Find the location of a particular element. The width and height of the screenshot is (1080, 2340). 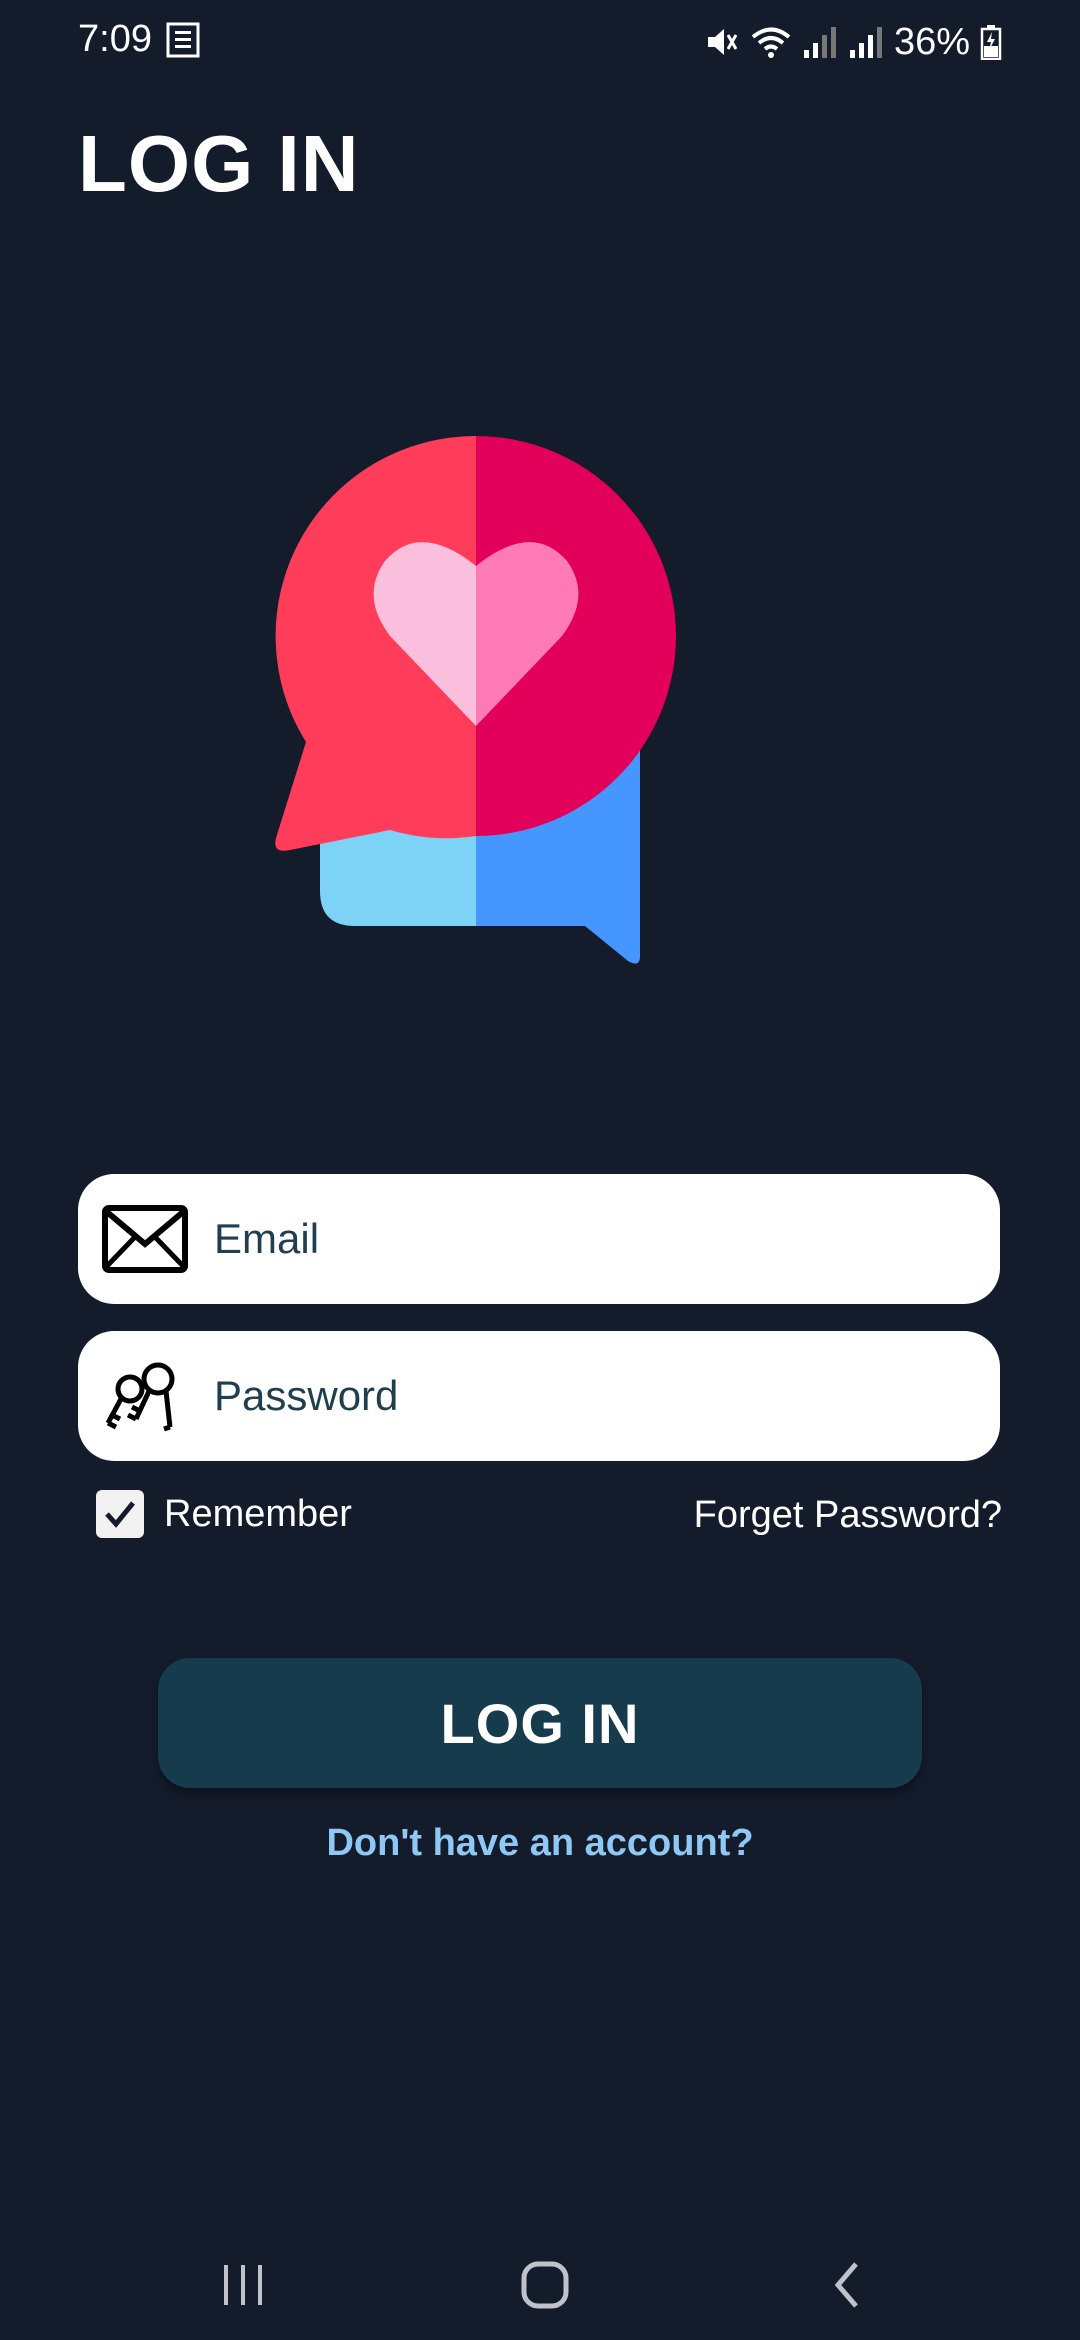

chat-heart-logo-icon is located at coordinates (475, 700).